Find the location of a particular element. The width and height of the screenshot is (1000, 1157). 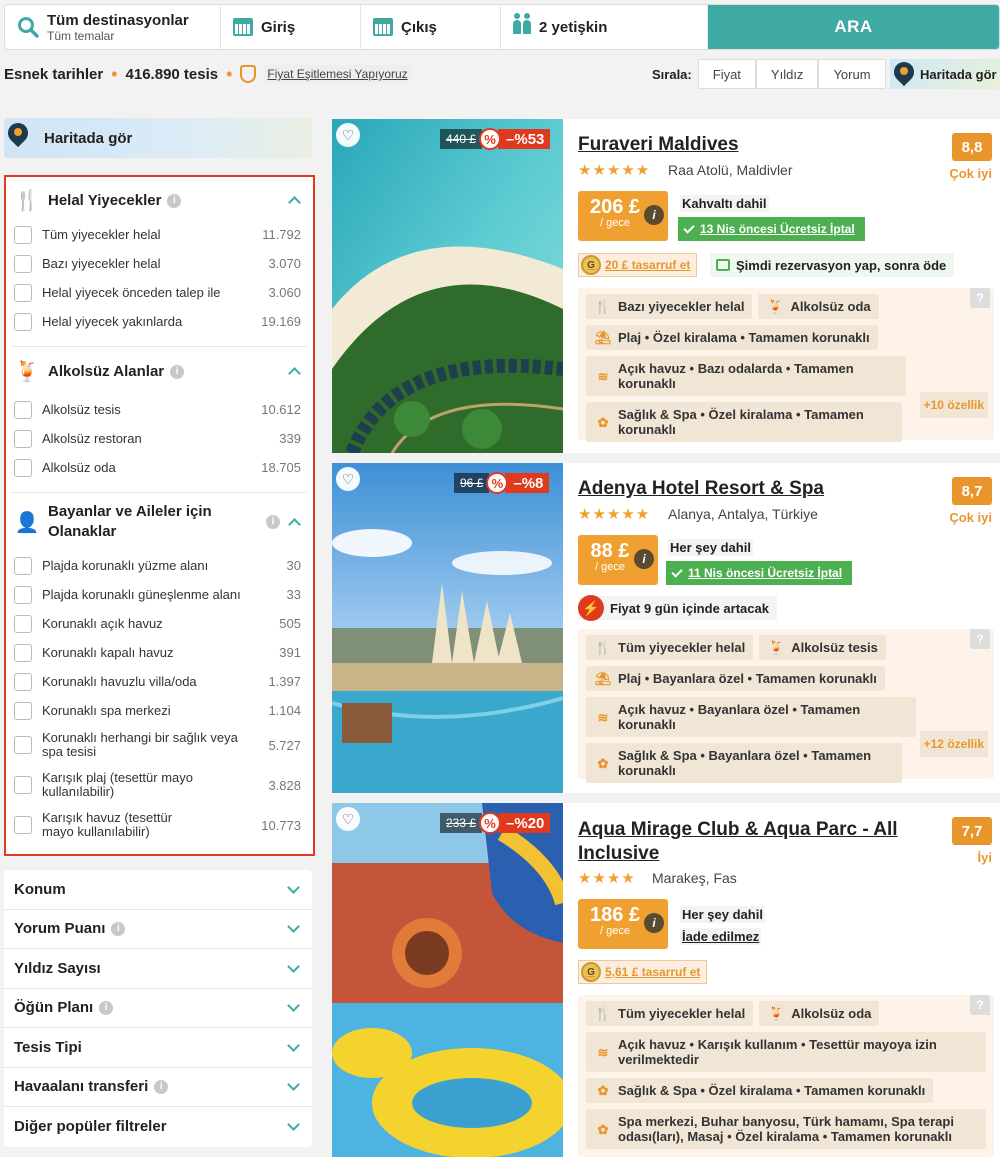

free-cancel-badge: 13 Nis öncesi Ücretsiz İptal is located at coordinates (771, 229).